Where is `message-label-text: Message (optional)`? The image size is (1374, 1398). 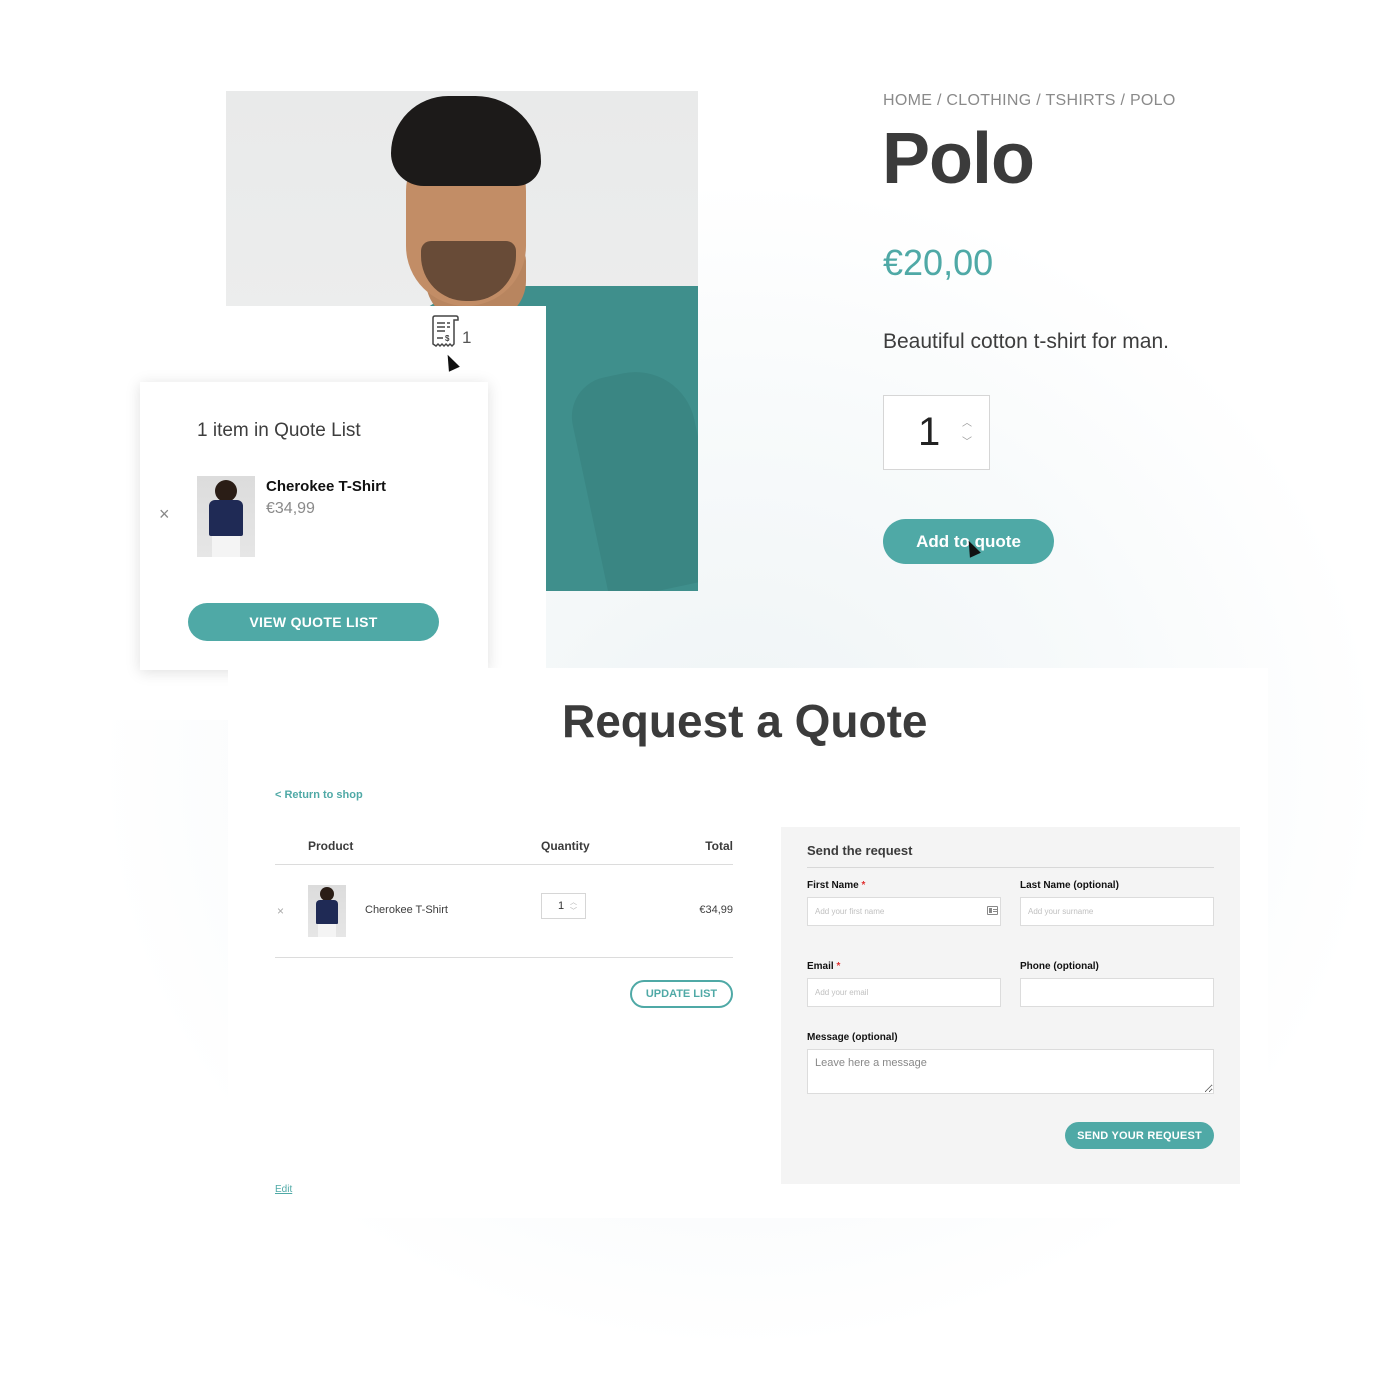
message-label-text: Message (optional) is located at coordinates (852, 1037).